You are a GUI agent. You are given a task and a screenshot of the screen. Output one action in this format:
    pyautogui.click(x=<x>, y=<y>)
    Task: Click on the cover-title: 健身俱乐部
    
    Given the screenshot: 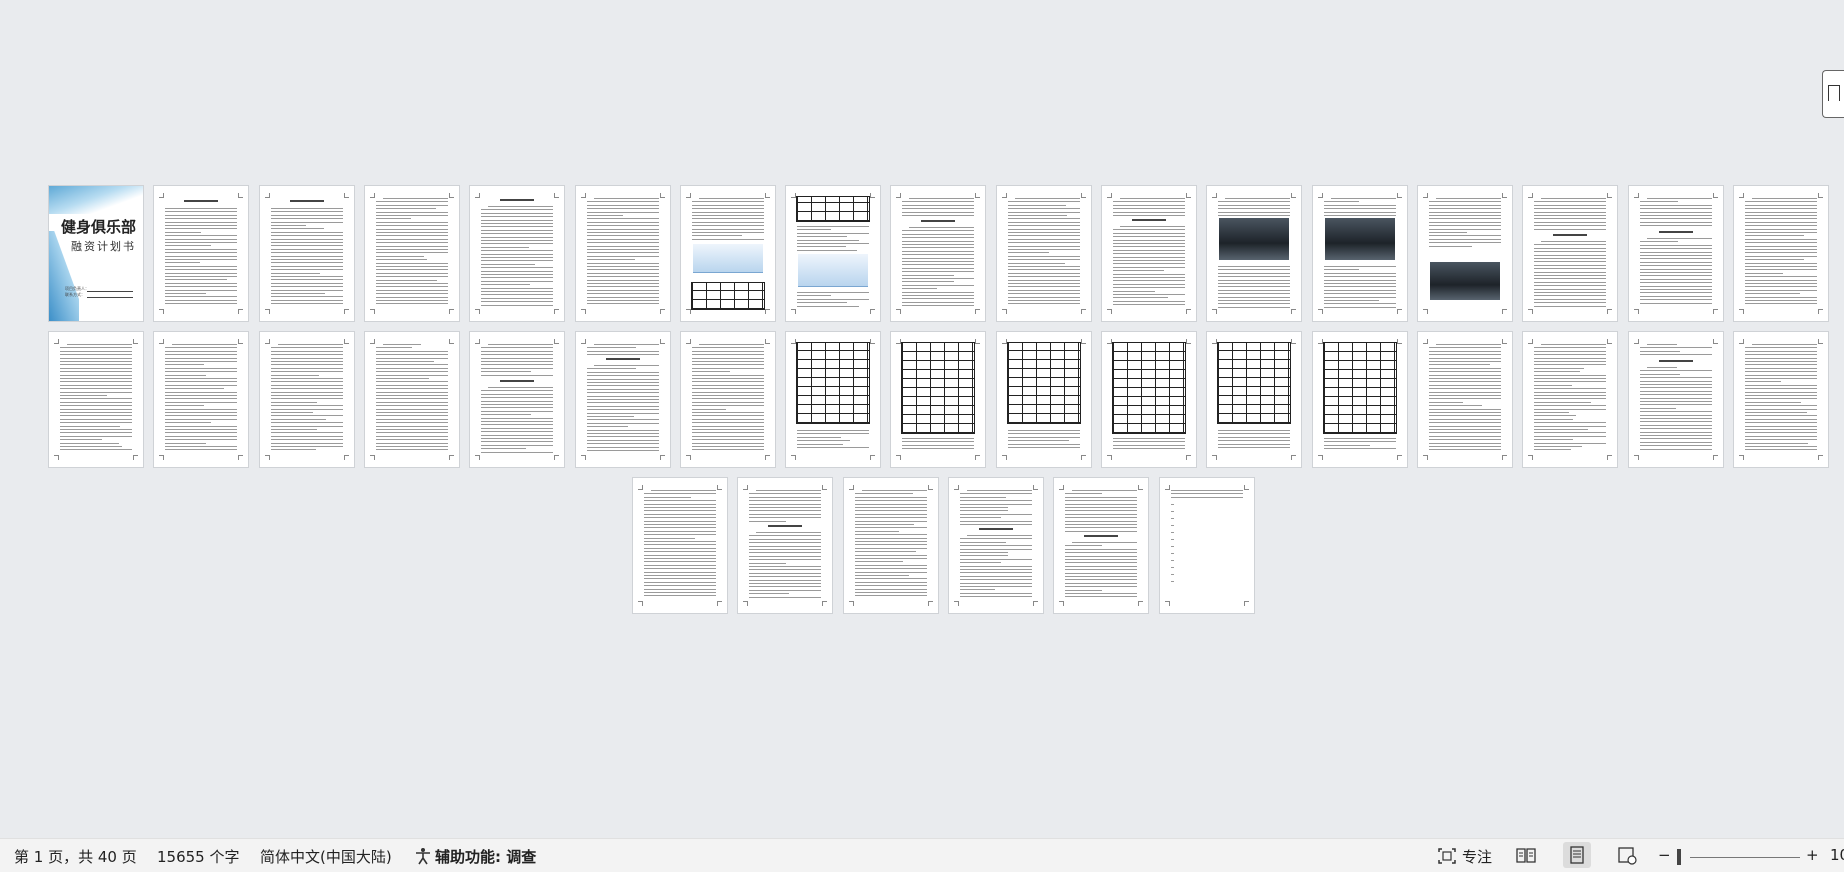 What is the action you would take?
    pyautogui.click(x=99, y=227)
    